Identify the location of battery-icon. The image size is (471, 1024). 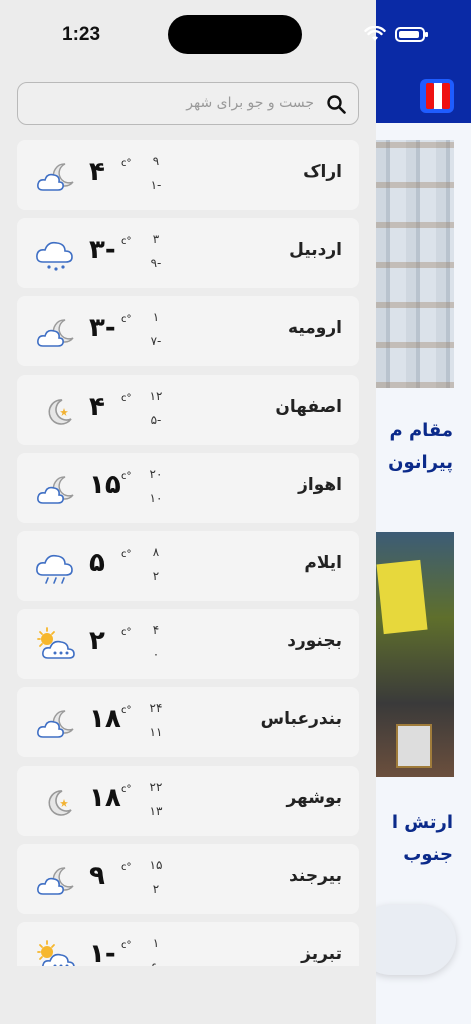
(411, 34).